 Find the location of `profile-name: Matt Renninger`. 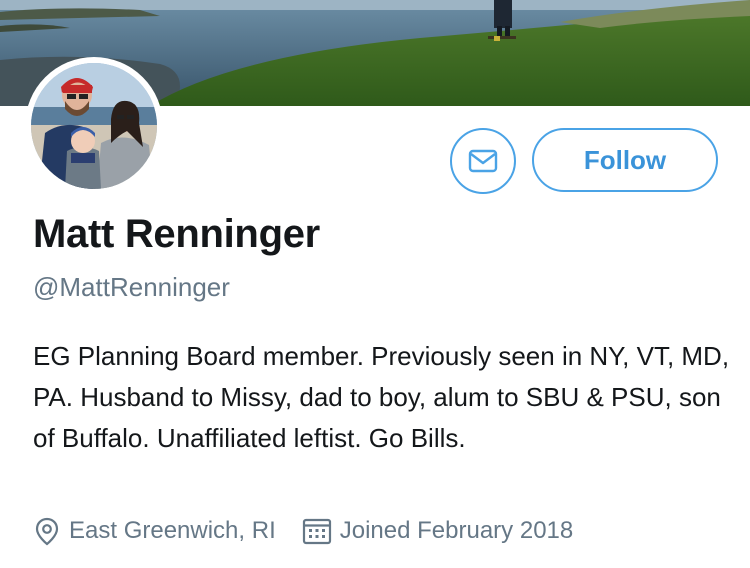

profile-name: Matt Renninger is located at coordinates (176, 234).